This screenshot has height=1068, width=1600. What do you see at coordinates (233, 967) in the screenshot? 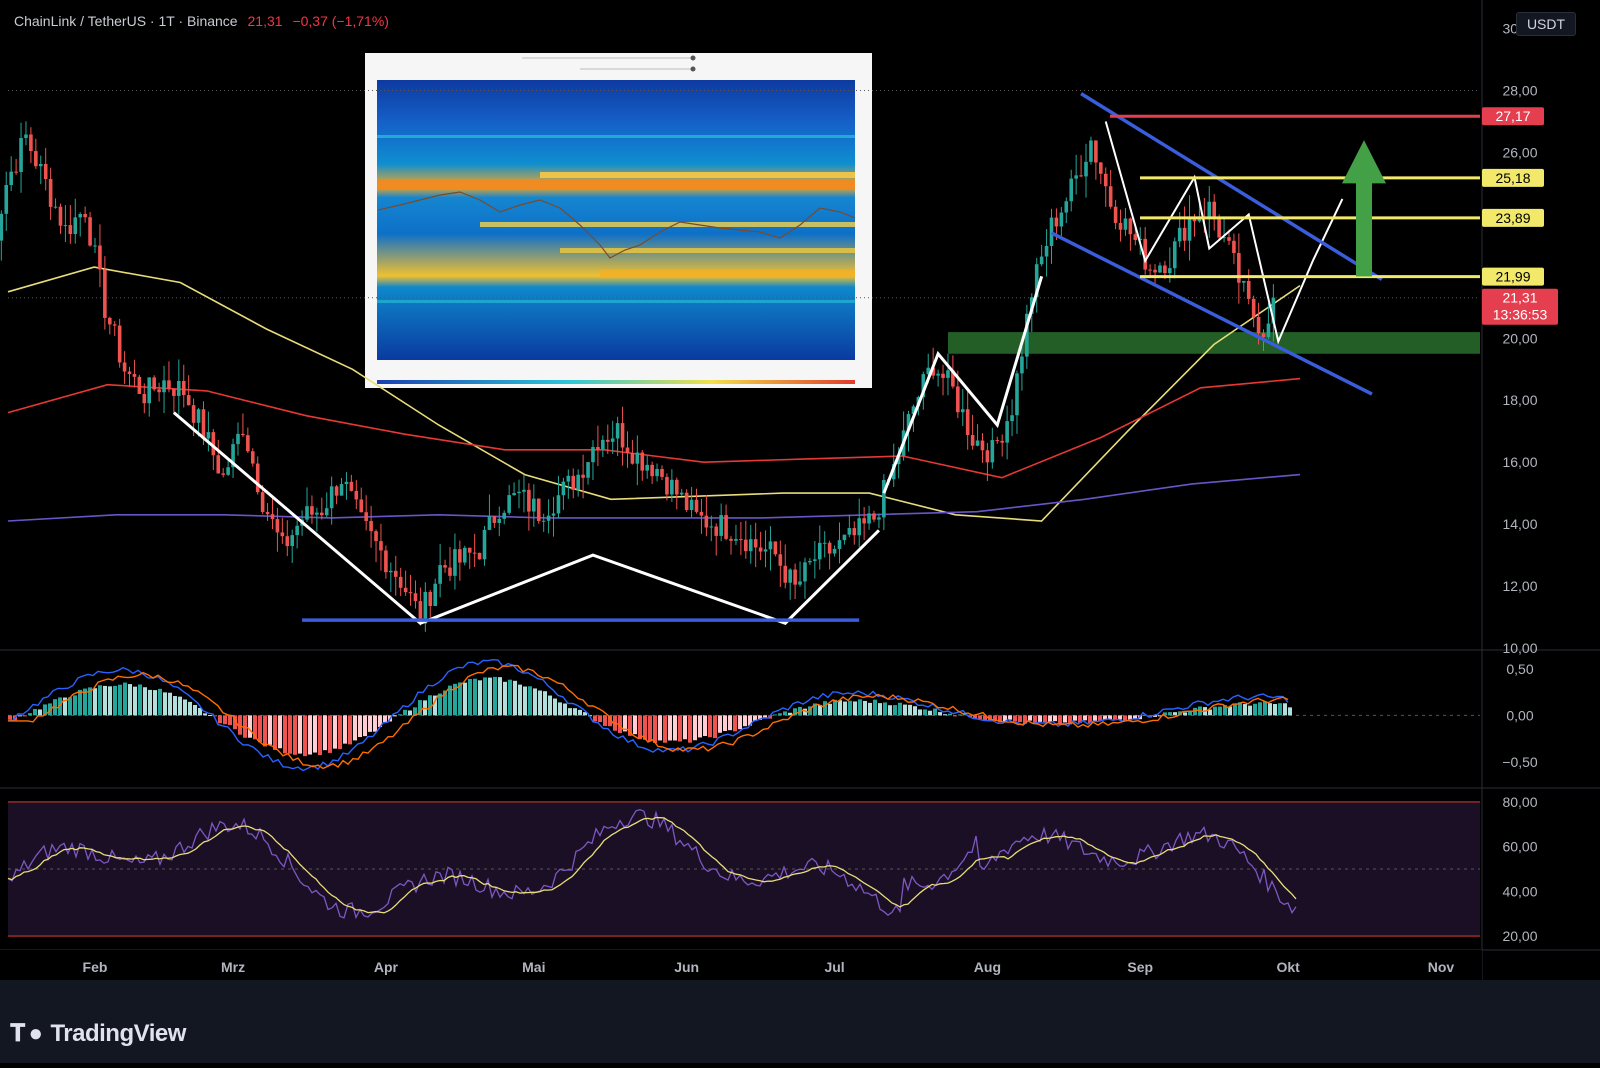
I see `time-tick-label: Mrz` at bounding box center [233, 967].